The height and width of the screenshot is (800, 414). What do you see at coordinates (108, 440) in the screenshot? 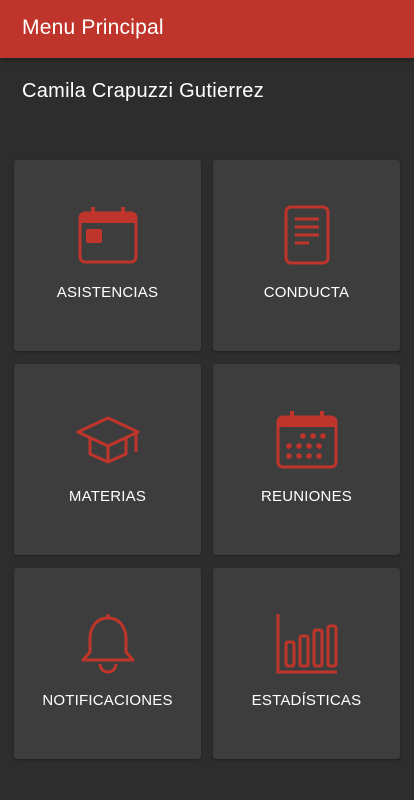
I see `graduation-cap-icon` at bounding box center [108, 440].